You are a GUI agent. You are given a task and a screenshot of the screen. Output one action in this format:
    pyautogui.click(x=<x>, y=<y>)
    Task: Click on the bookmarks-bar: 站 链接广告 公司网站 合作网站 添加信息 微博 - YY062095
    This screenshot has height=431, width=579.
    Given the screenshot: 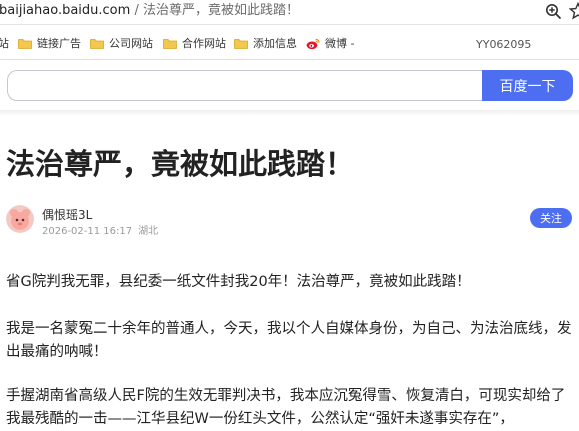 What is the action you would take?
    pyautogui.click(x=289, y=42)
    